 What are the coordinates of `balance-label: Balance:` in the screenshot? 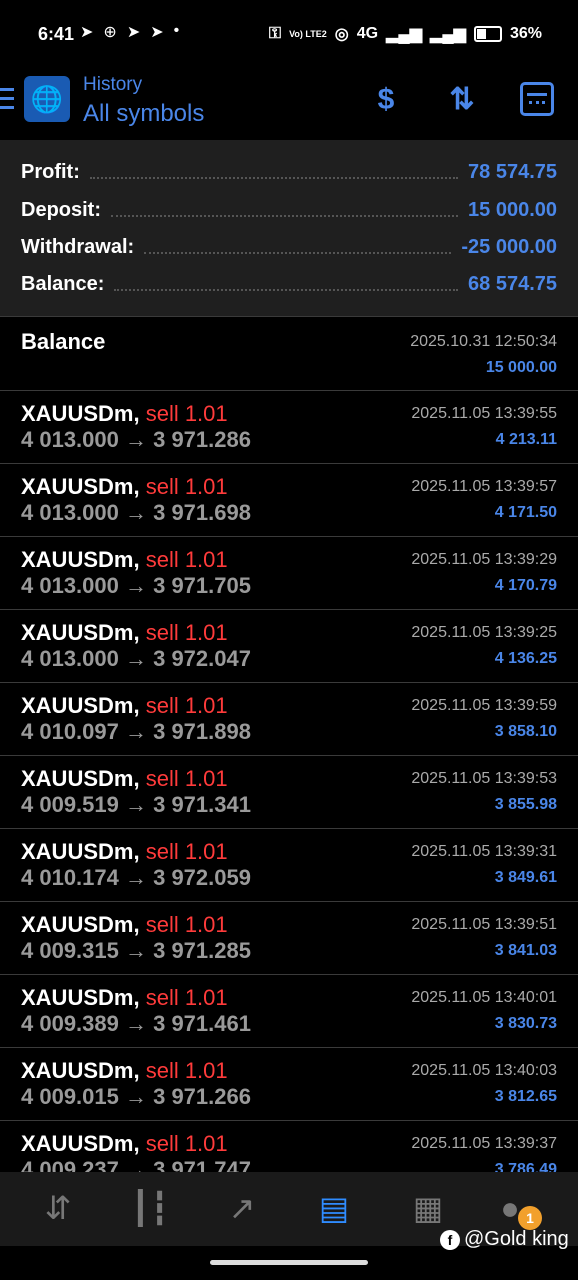 It's located at (63, 284).